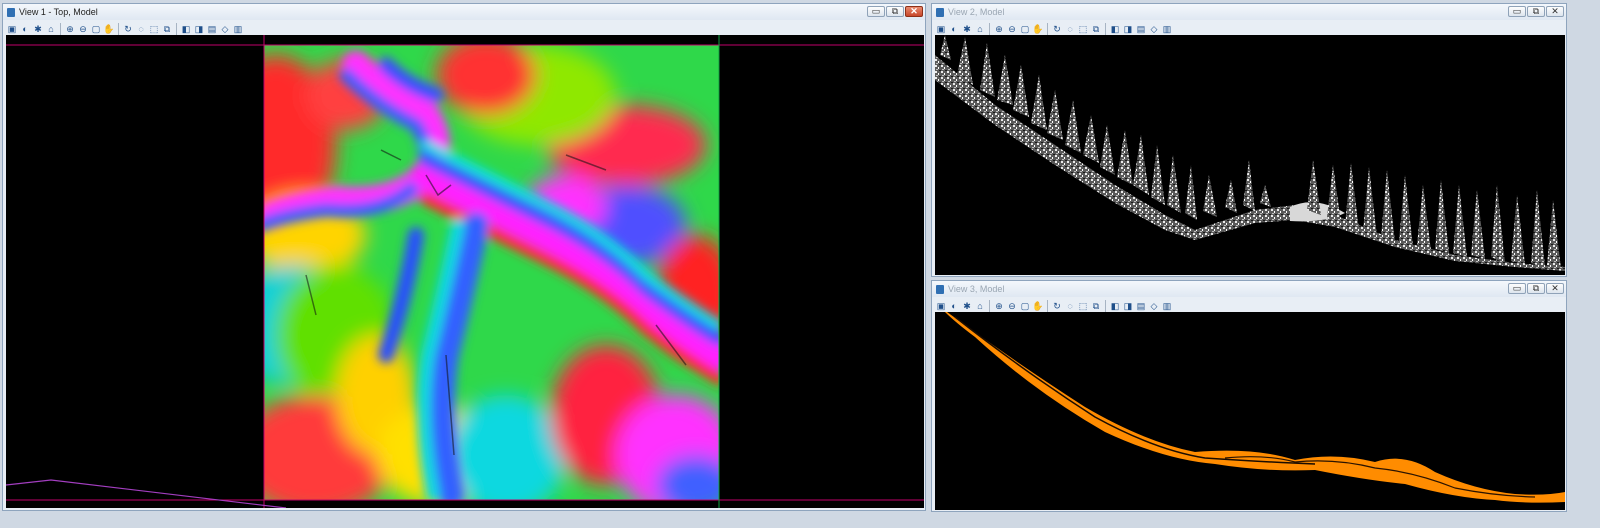 Image resolution: width=1600 pixels, height=528 pixels. I want to click on view2-window-buttons: ▭ ⧉ ✕, so click(1536, 11).